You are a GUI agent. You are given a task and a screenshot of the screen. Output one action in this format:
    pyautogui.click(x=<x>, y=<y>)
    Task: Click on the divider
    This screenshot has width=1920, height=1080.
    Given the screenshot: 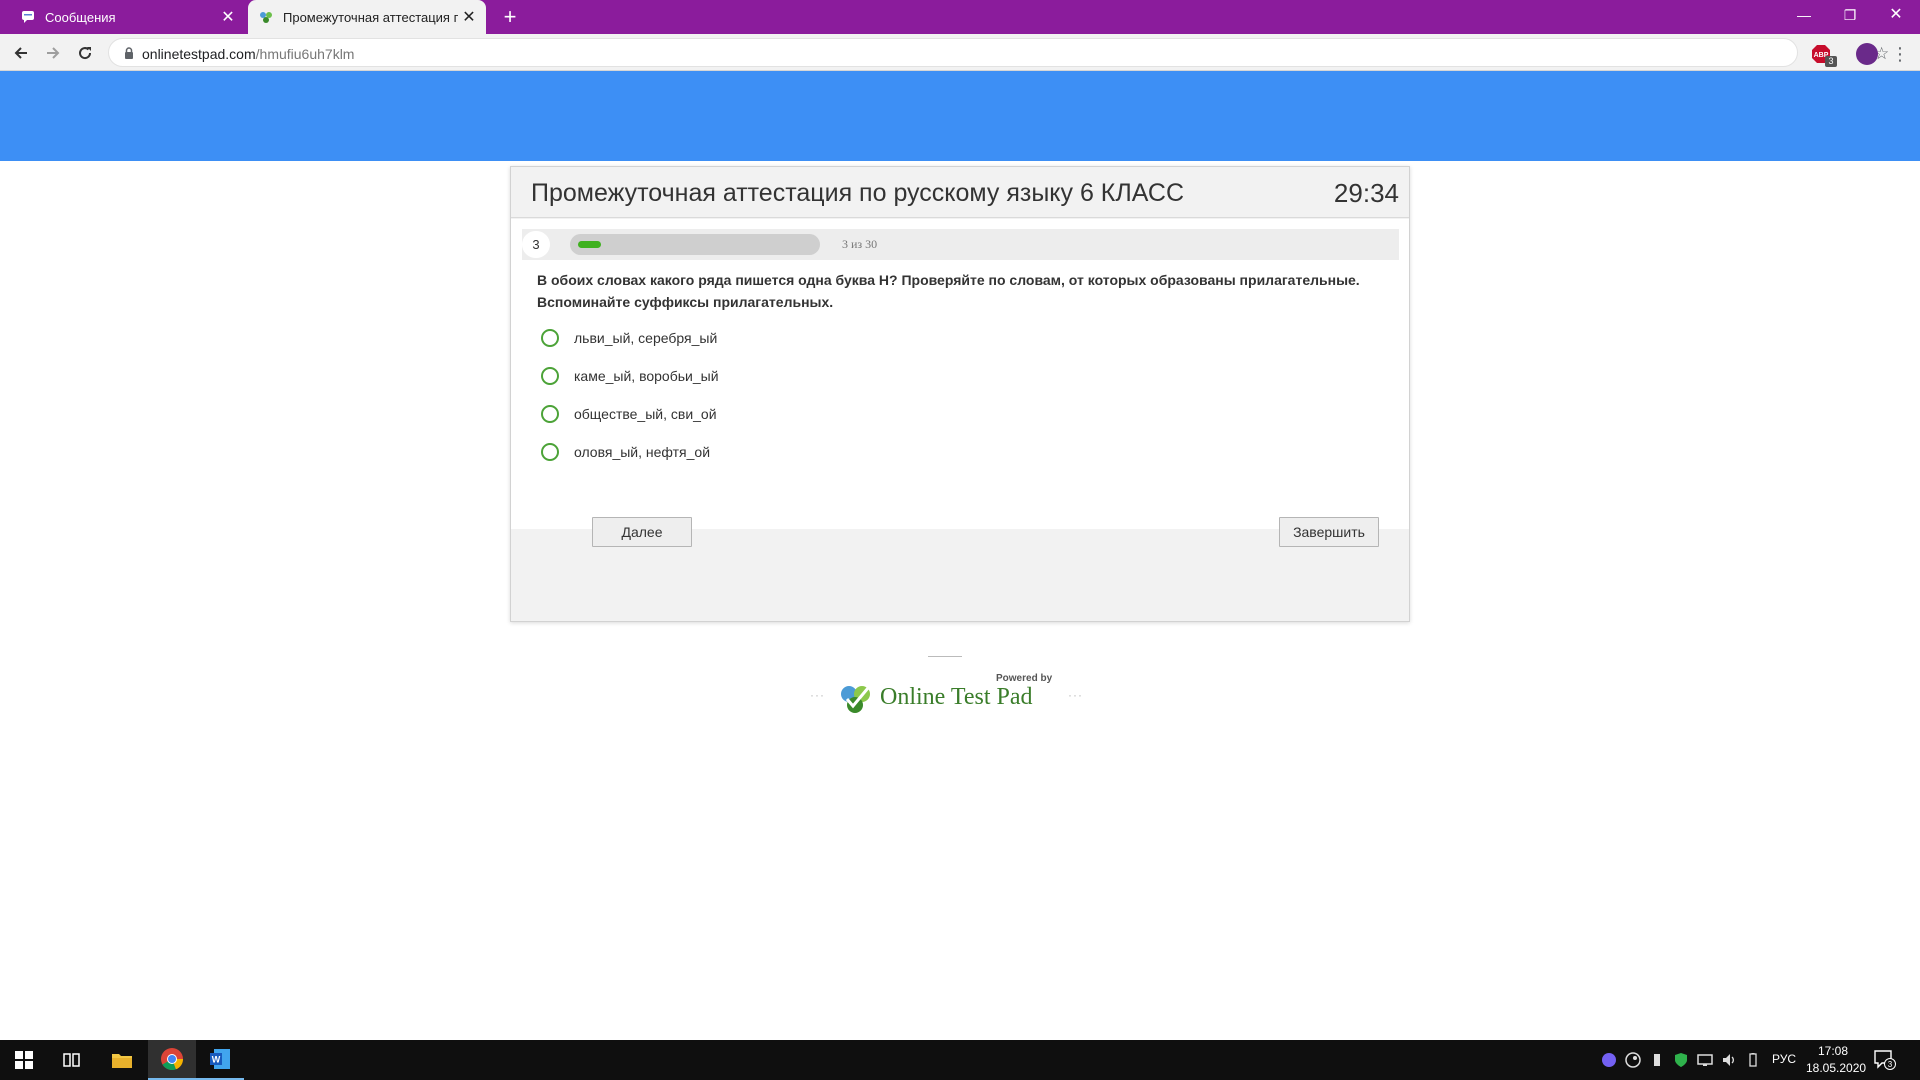 What is the action you would take?
    pyautogui.click(x=945, y=656)
    